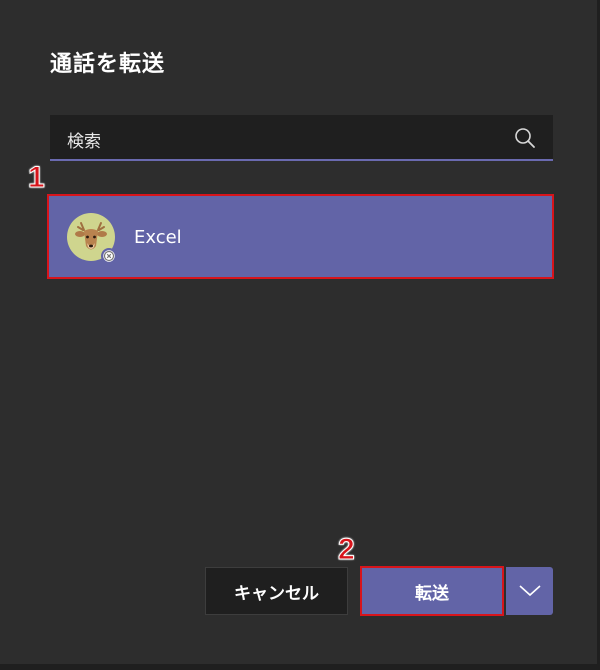 The width and height of the screenshot is (600, 670). I want to click on result-name: Excel, so click(158, 237).